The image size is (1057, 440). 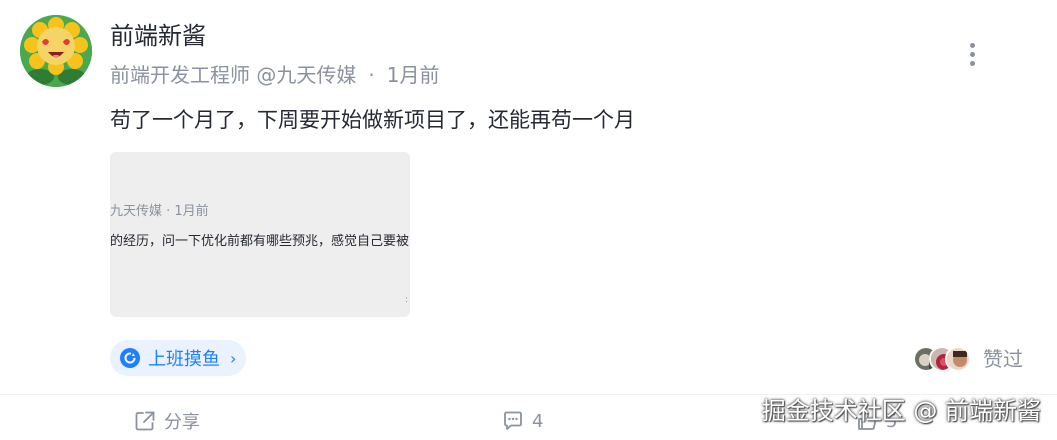 What do you see at coordinates (513, 420) in the screenshot?
I see `comment-icon` at bounding box center [513, 420].